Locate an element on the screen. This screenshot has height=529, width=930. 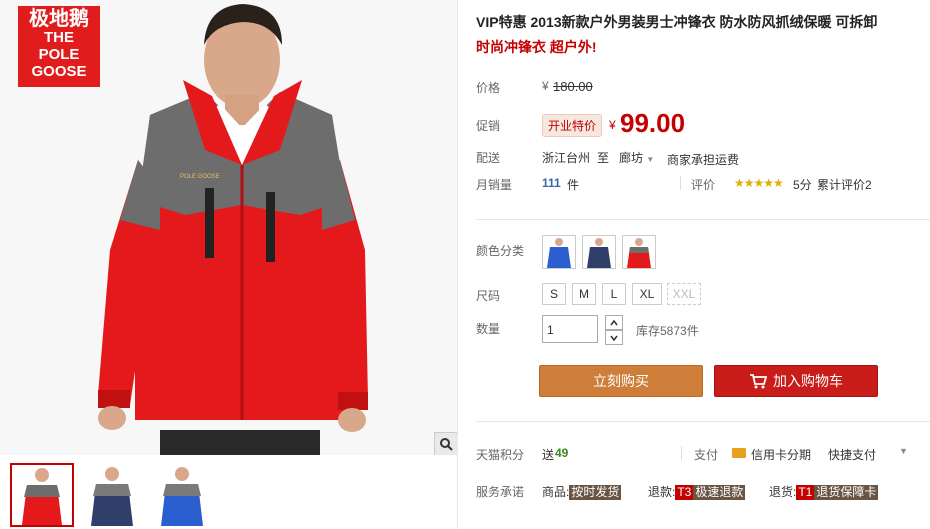
thumbnail-red is located at coordinates (42, 495).